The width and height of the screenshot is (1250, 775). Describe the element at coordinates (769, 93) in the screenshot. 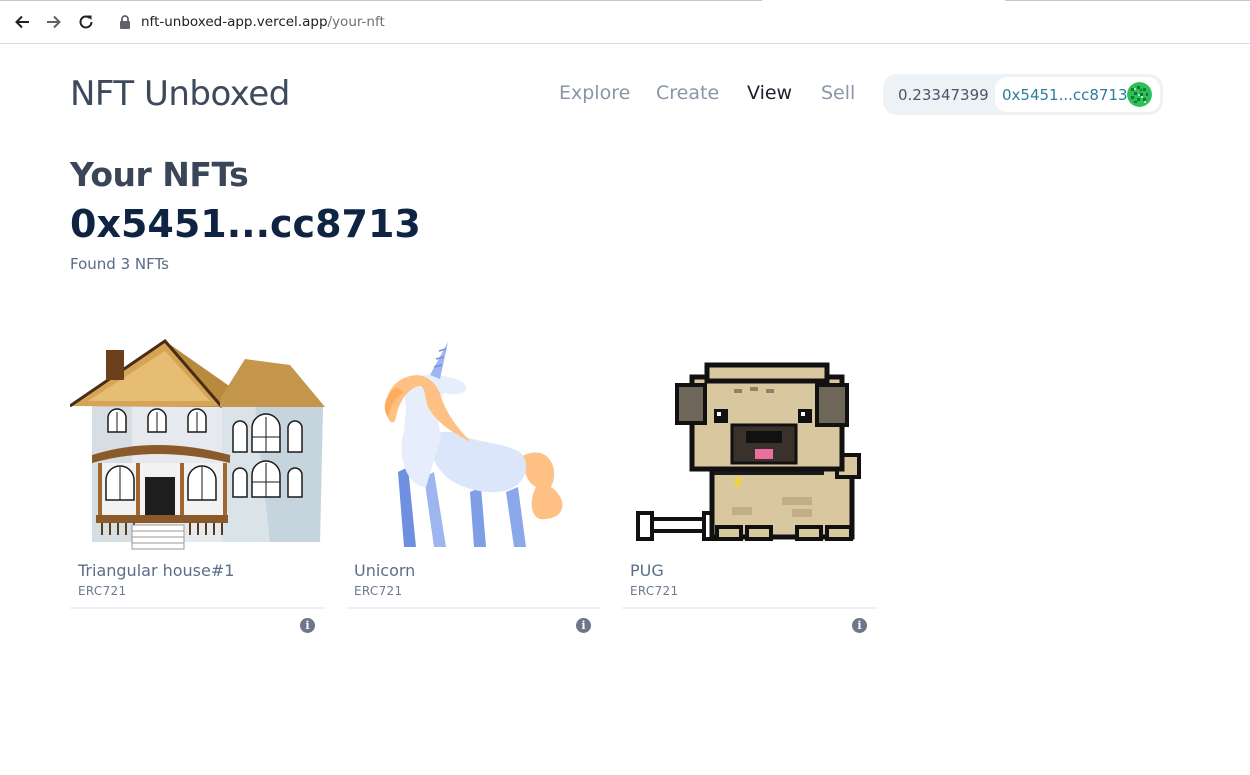

I see `nav-view: View` at that location.